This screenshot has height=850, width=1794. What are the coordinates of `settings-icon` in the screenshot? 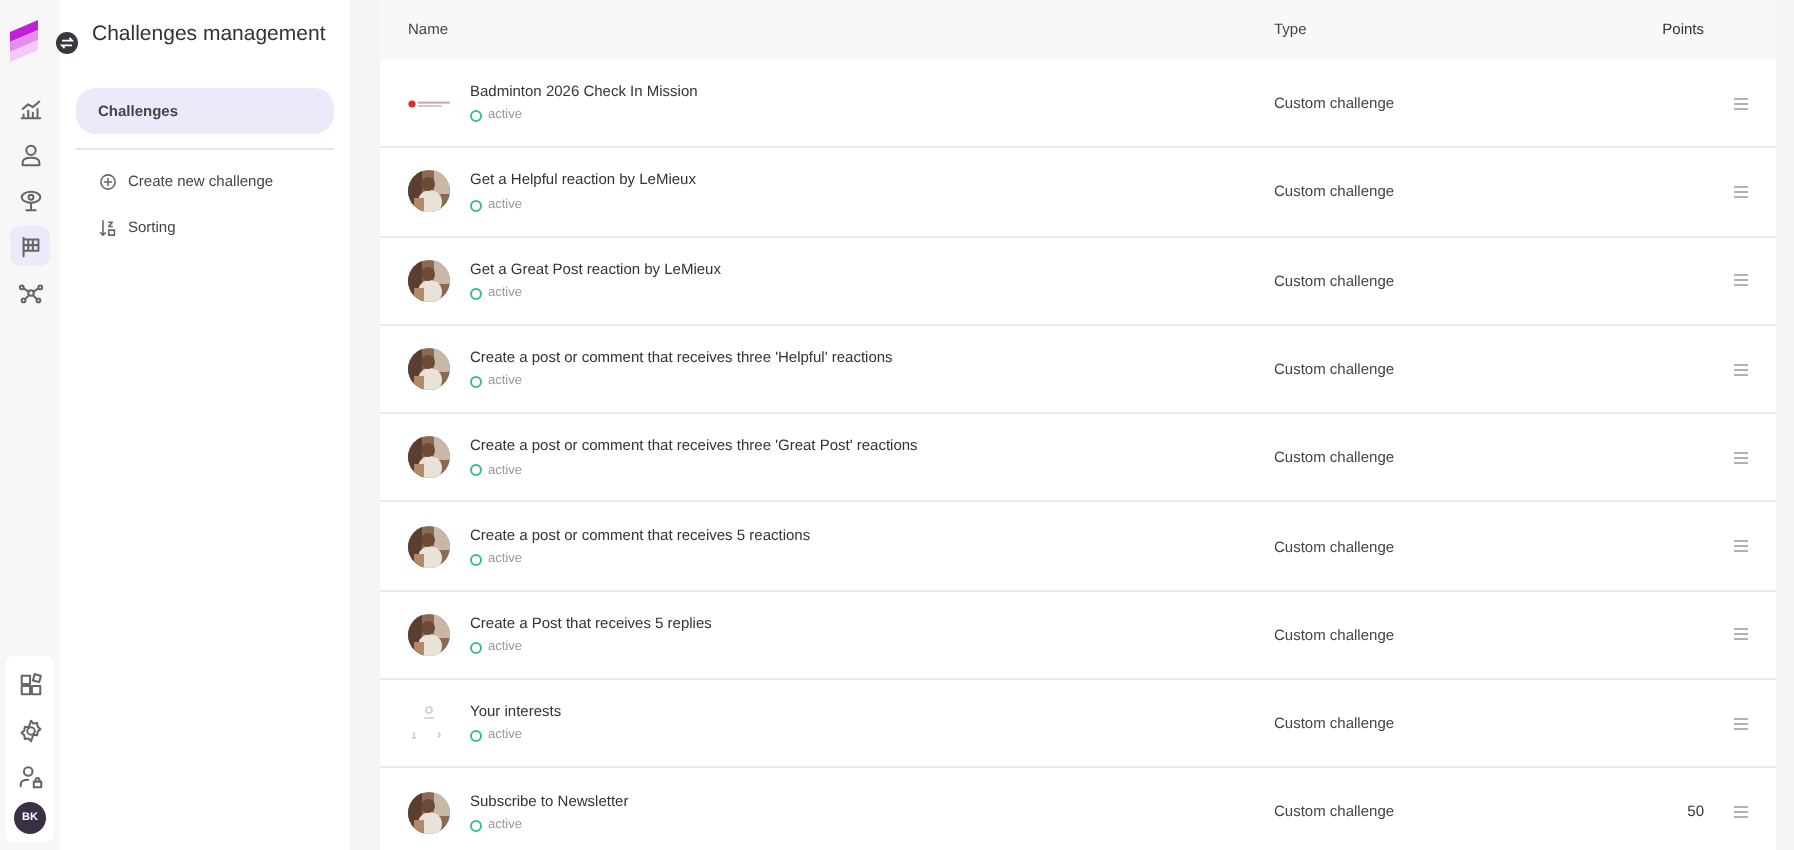 It's located at (30, 730).